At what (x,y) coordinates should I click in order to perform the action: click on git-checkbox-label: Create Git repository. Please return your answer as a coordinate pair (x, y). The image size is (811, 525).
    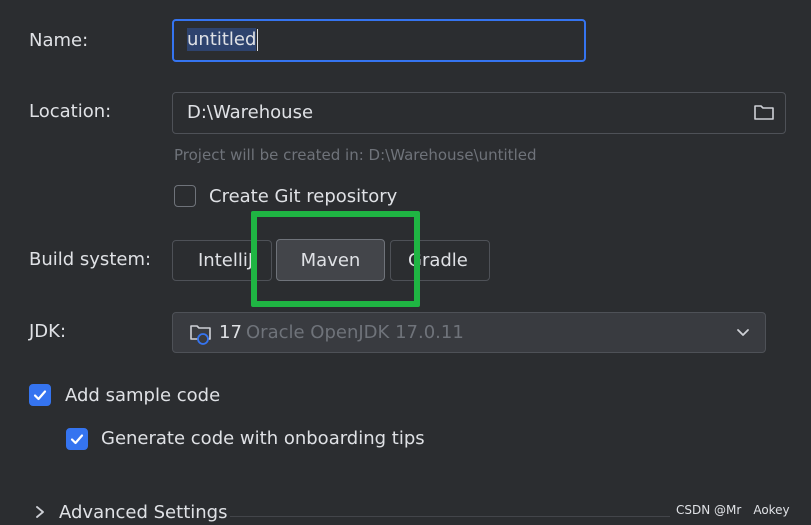
    Looking at the image, I should click on (303, 196).